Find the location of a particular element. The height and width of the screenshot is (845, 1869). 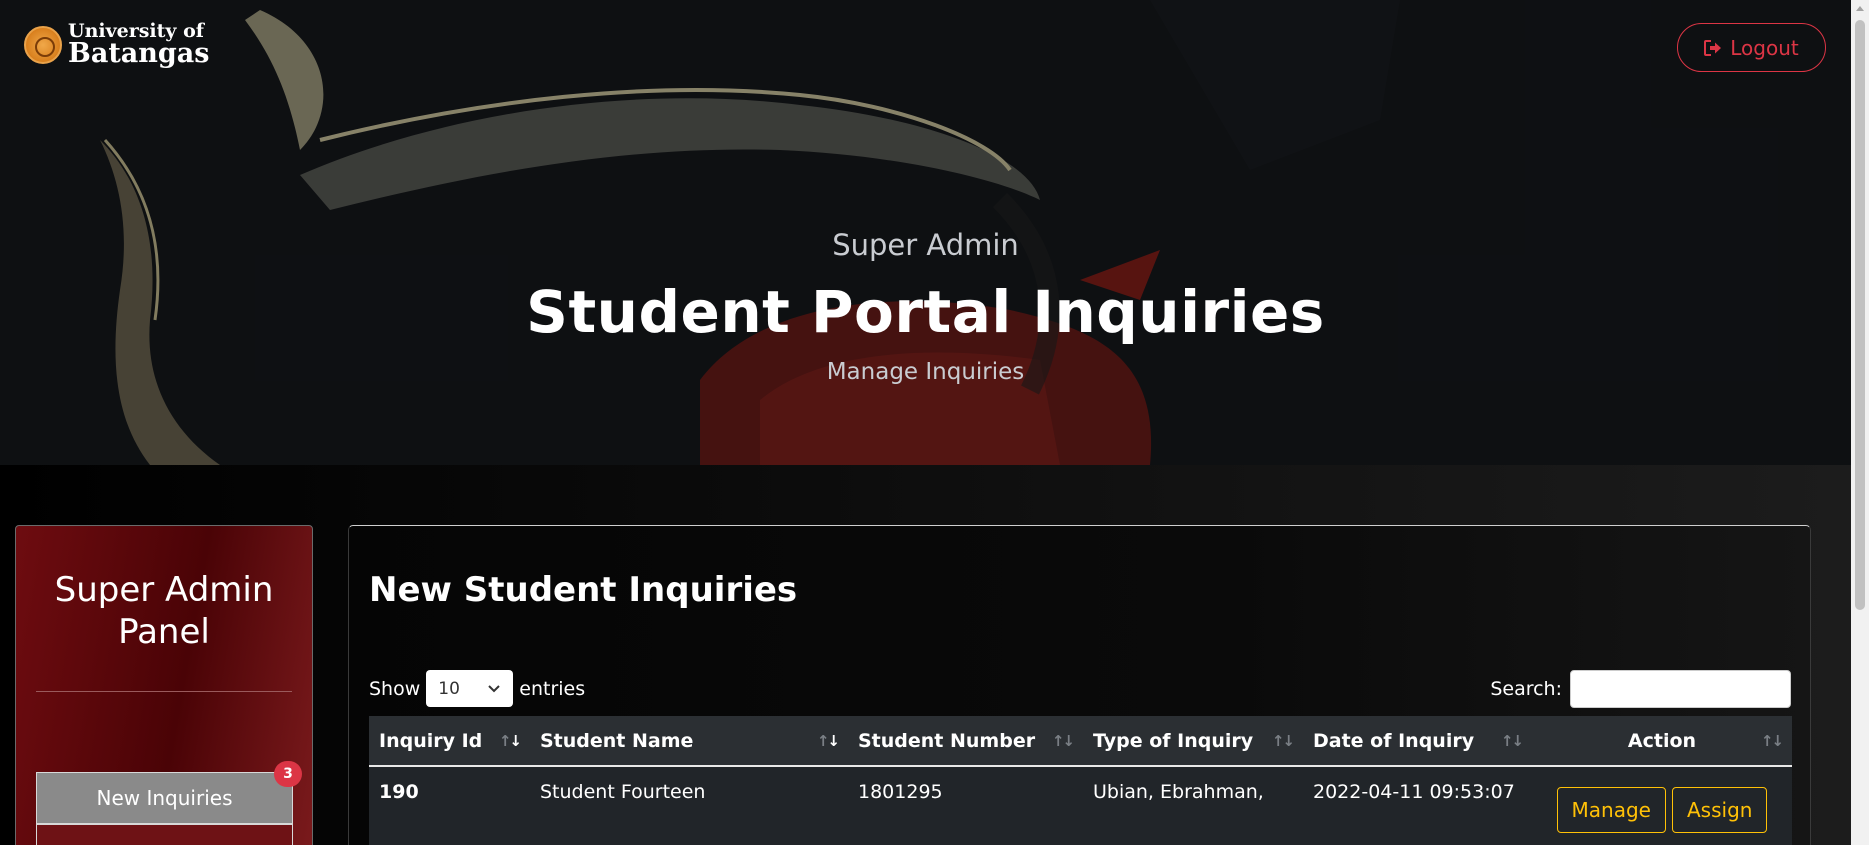

table-search: Search: is located at coordinates (1640, 689).